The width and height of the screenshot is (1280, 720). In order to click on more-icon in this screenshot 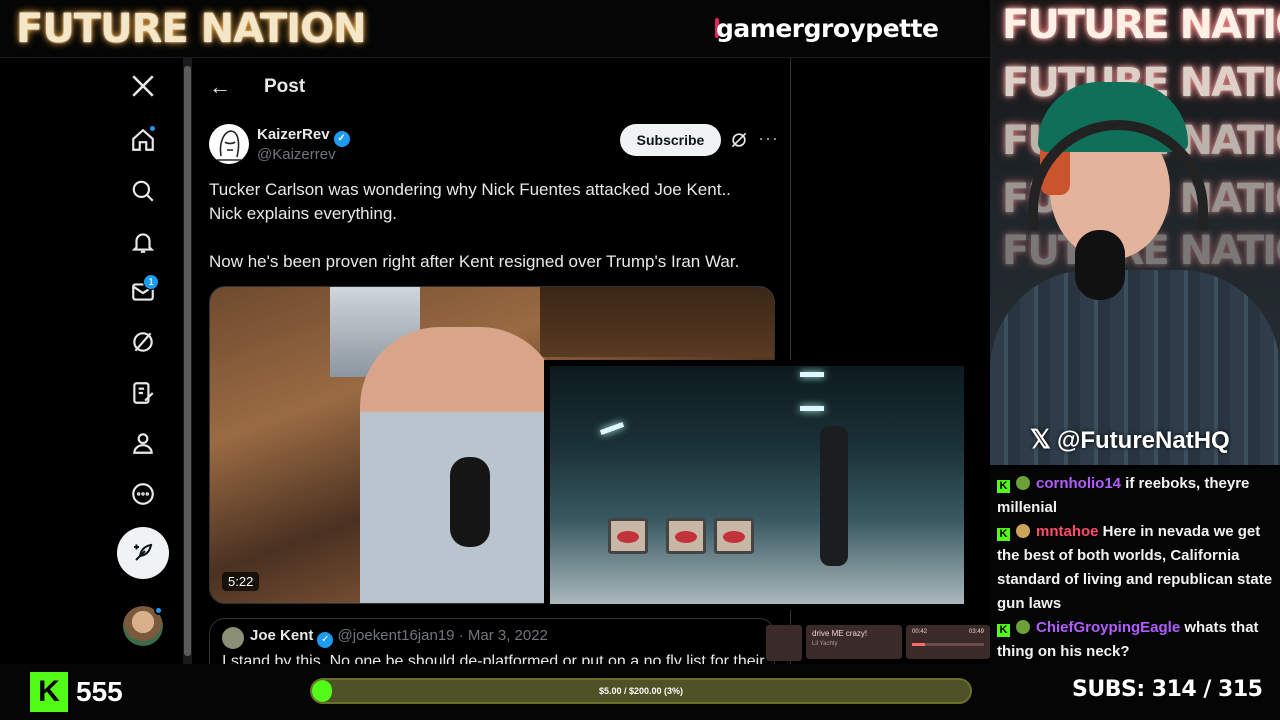, I will do `click(143, 494)`.